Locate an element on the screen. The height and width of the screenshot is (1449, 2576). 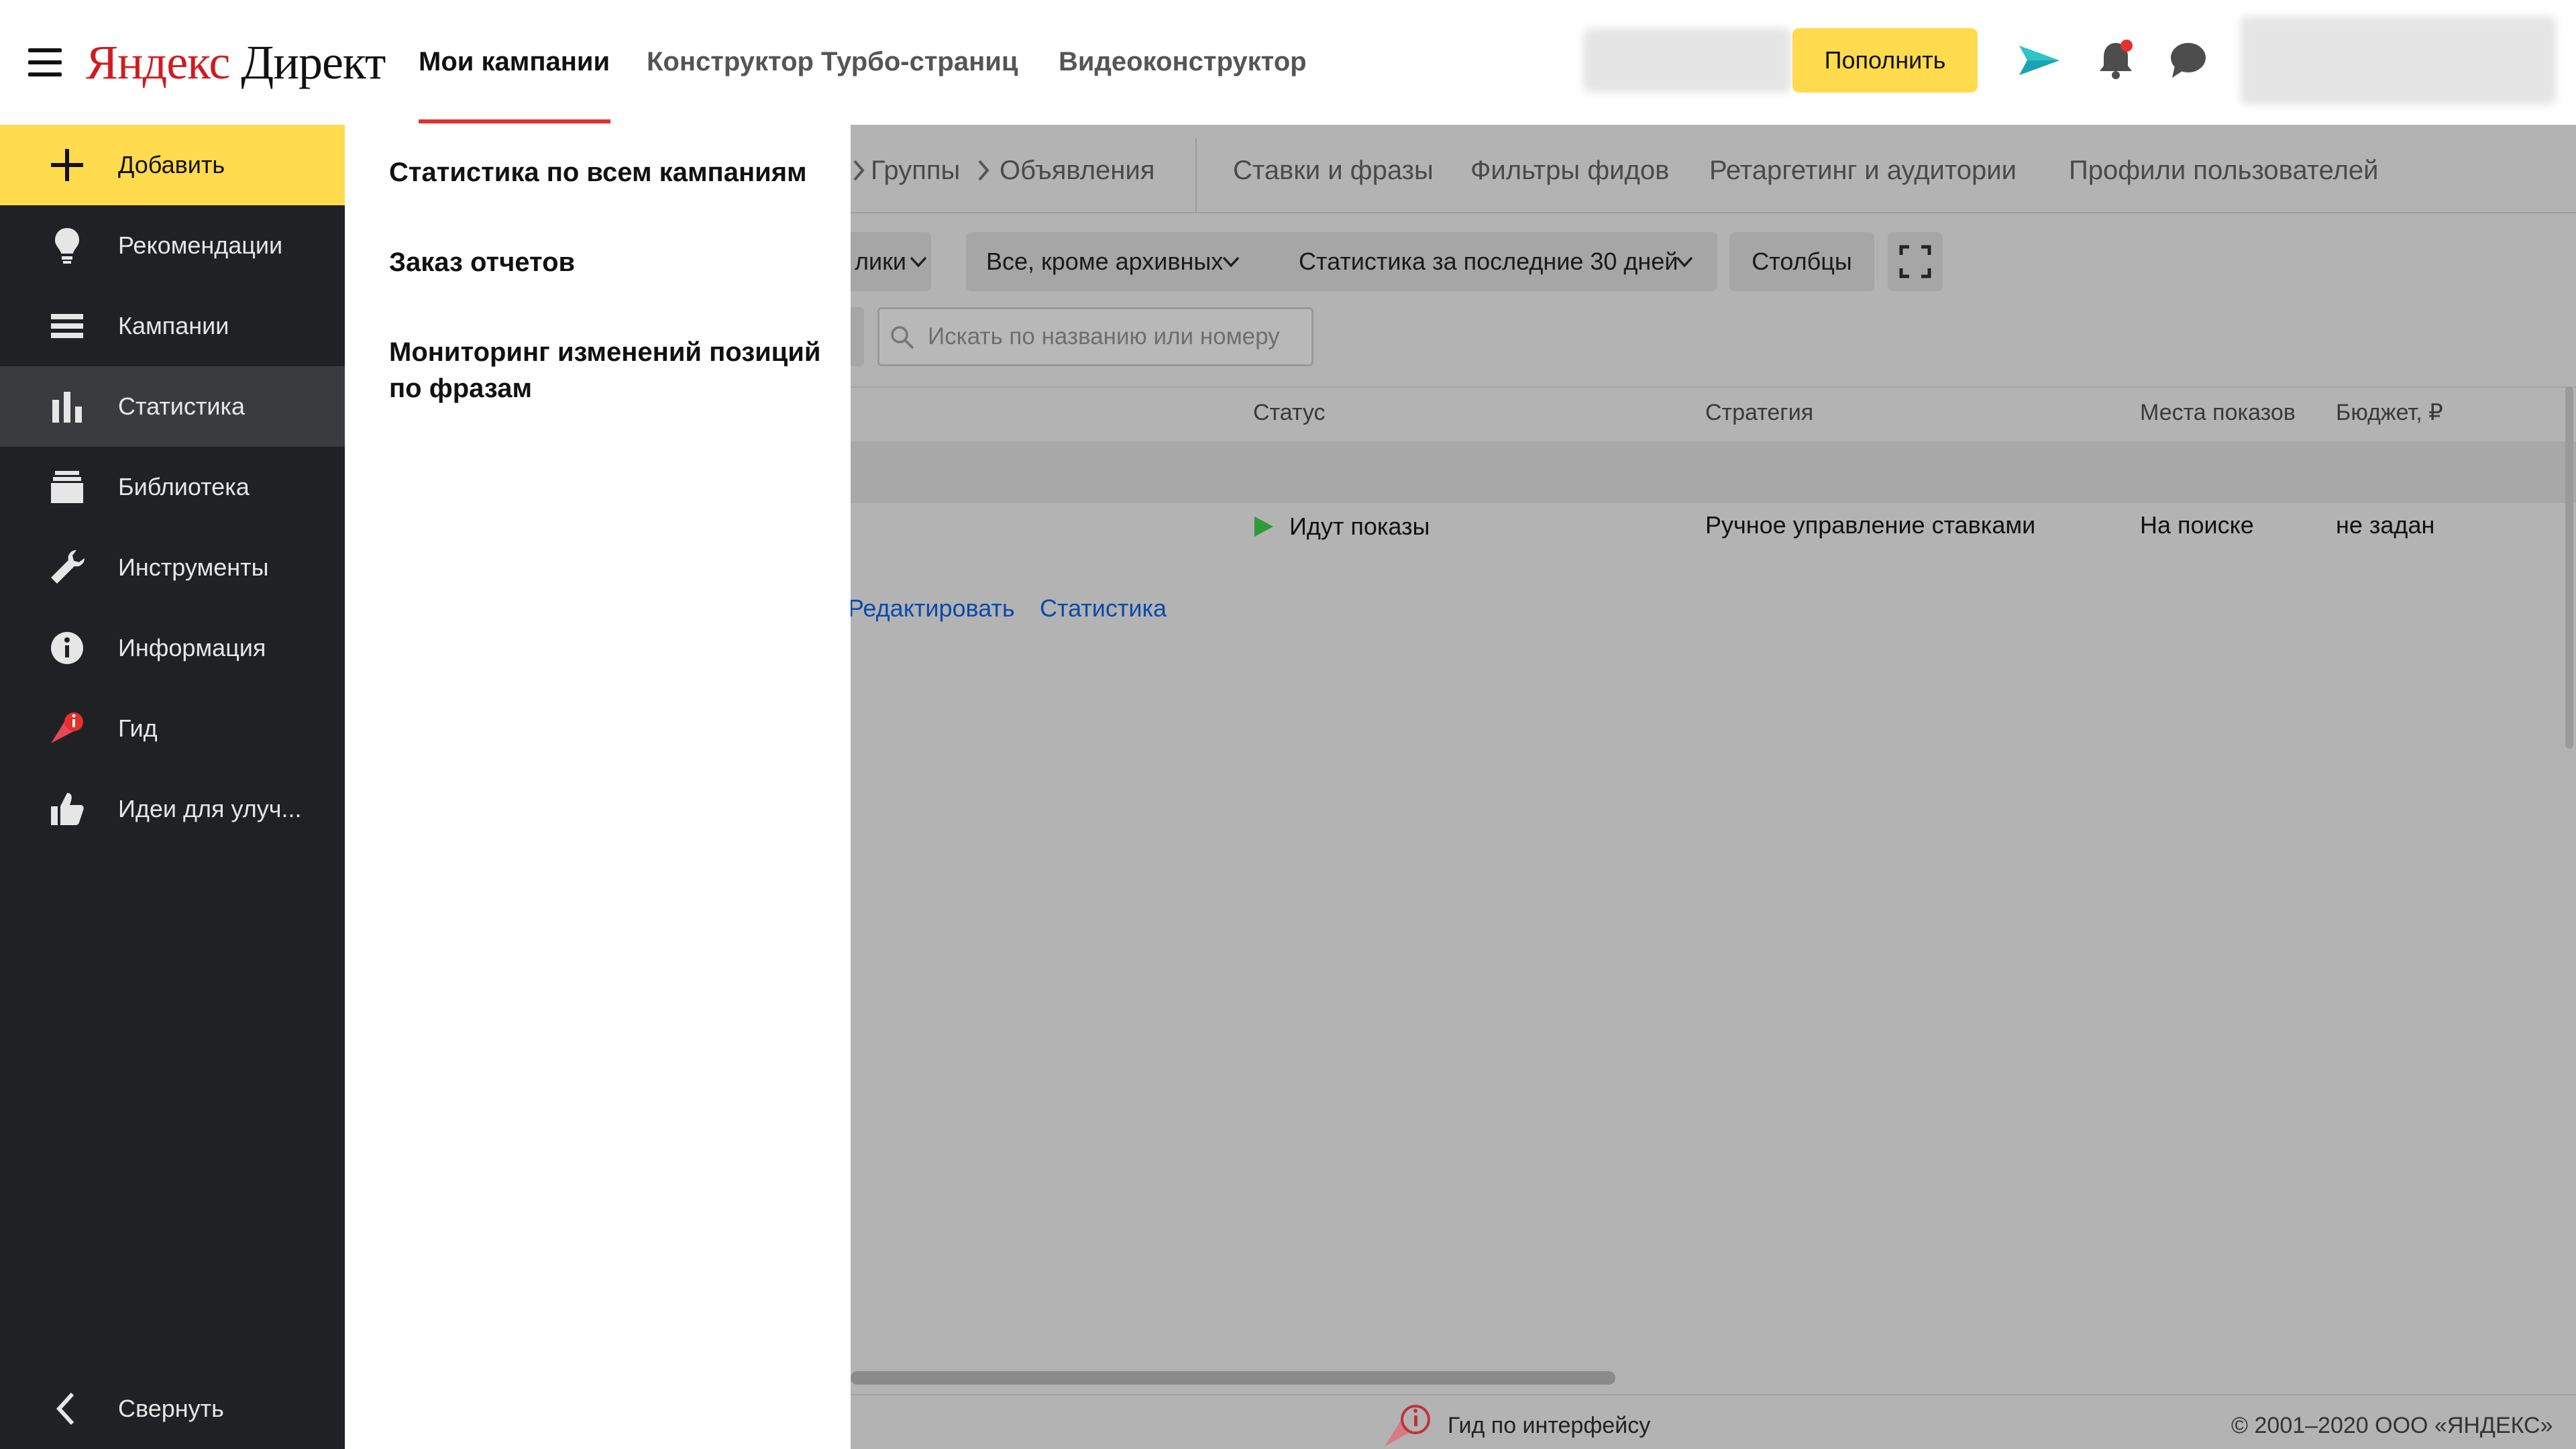
logo-product: Директ is located at coordinates (313, 62).